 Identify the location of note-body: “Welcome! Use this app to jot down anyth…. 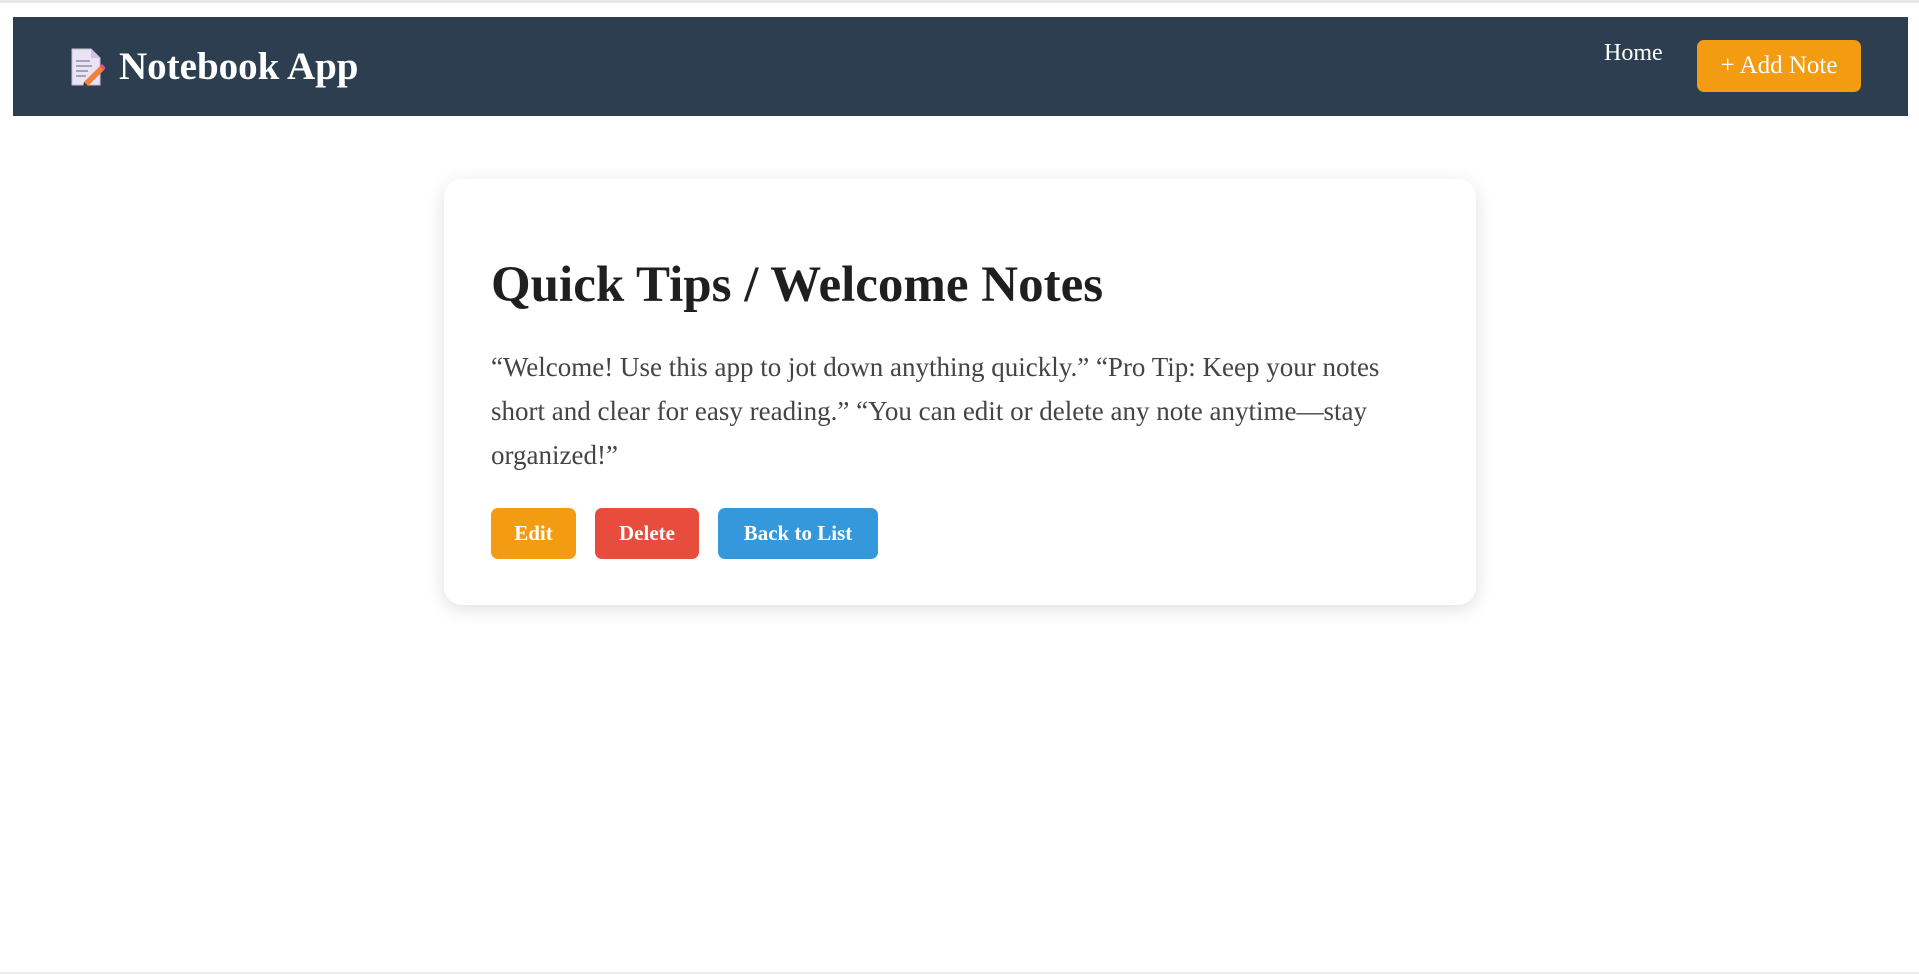
(935, 411).